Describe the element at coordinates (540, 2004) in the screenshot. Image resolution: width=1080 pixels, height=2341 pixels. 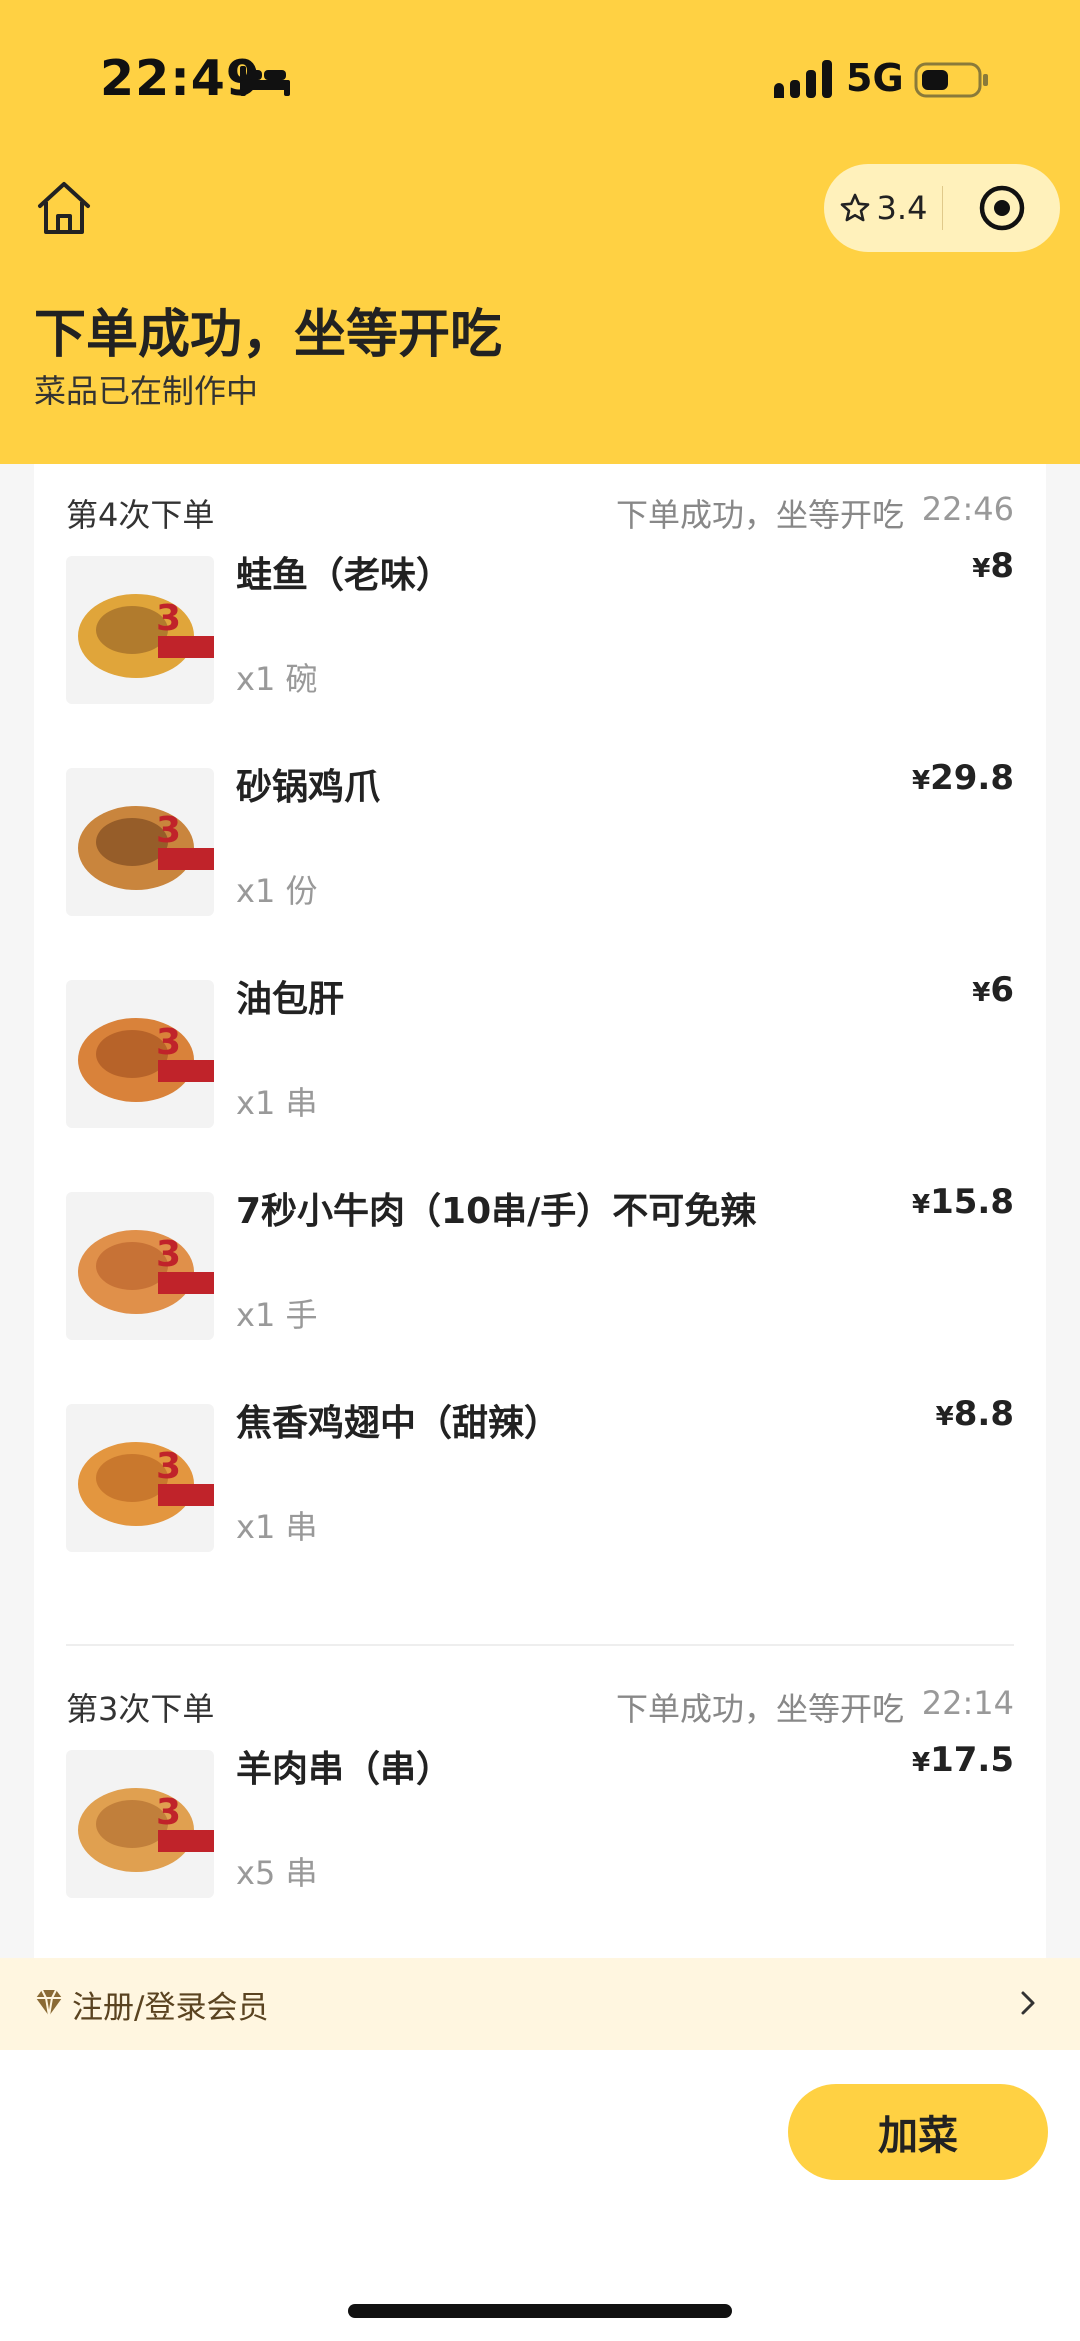
I see `member-login-bar: 注册/登录会员` at that location.